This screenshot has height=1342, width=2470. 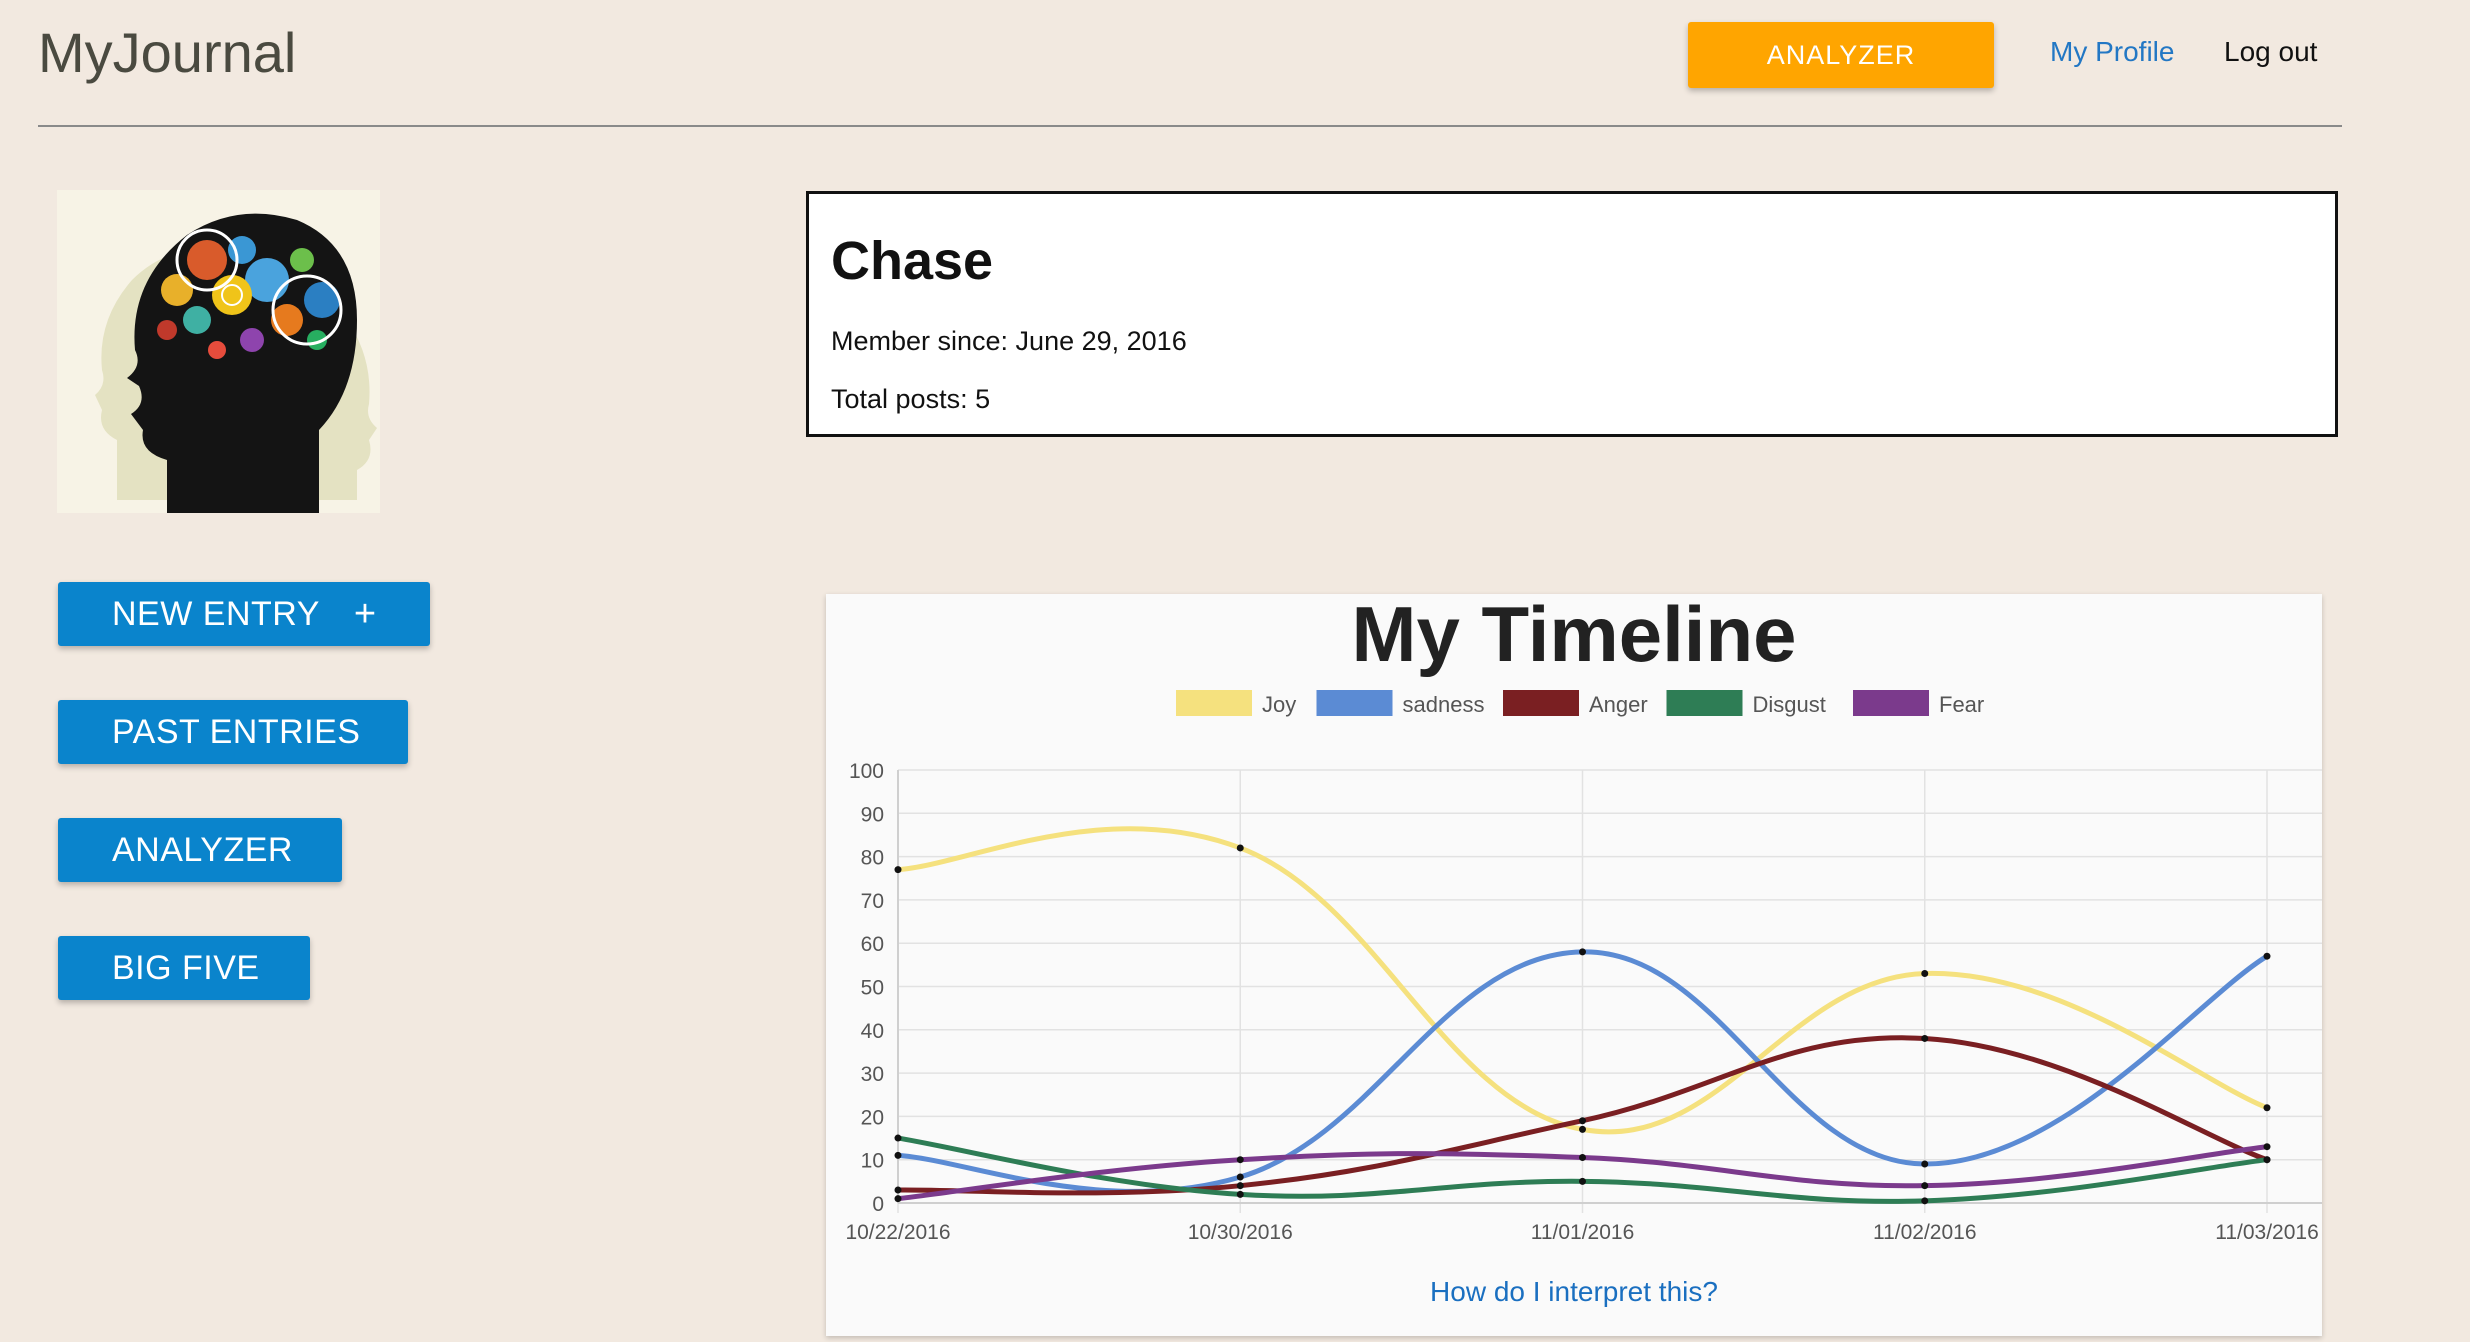 What do you see at coordinates (2267, 1232) in the screenshot?
I see `x-tick-label: 11/03/2016` at bounding box center [2267, 1232].